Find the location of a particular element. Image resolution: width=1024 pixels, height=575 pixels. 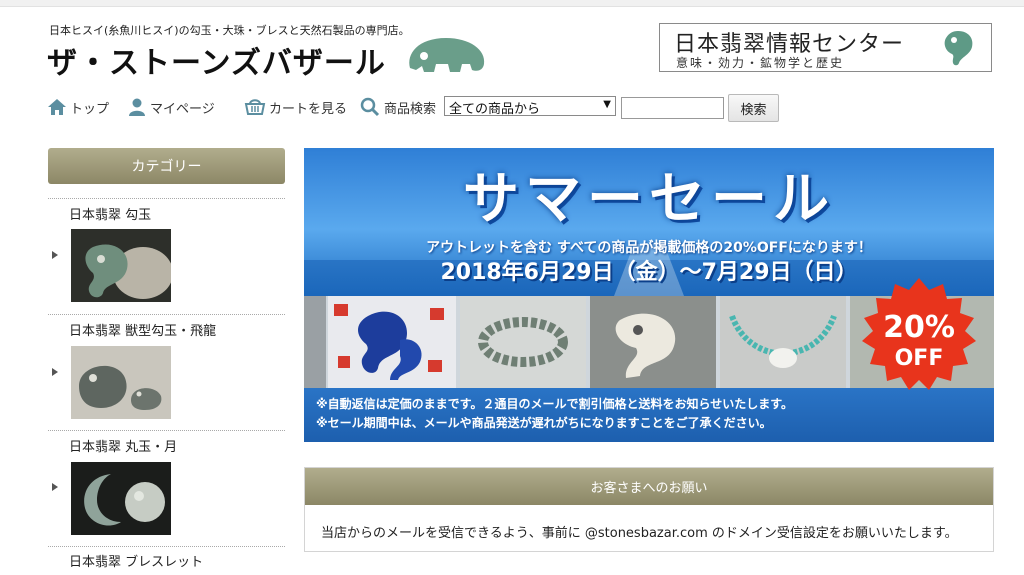

product-search-label: 商品検索 is located at coordinates (398, 107).